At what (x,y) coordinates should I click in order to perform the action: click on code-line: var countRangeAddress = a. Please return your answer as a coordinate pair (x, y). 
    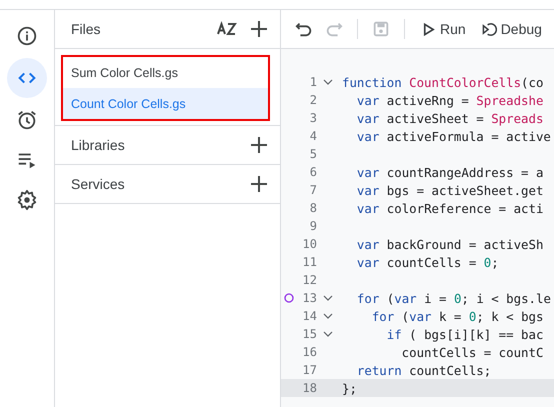
    Looking at the image, I should click on (450, 172).